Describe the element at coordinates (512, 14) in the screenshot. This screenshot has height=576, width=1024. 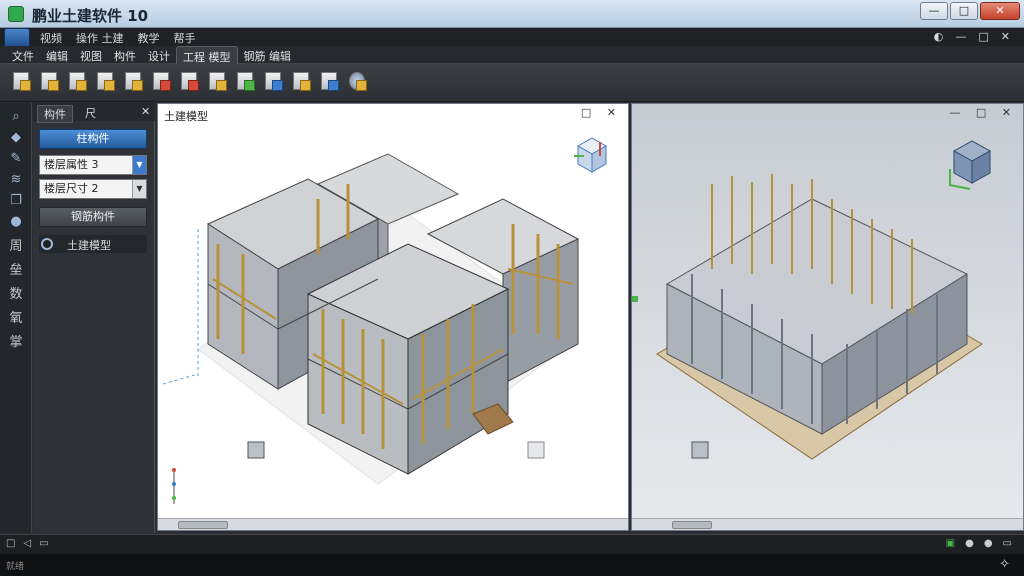
I see `title-bar: 鹏业土建软件 10 — □ ✕` at that location.